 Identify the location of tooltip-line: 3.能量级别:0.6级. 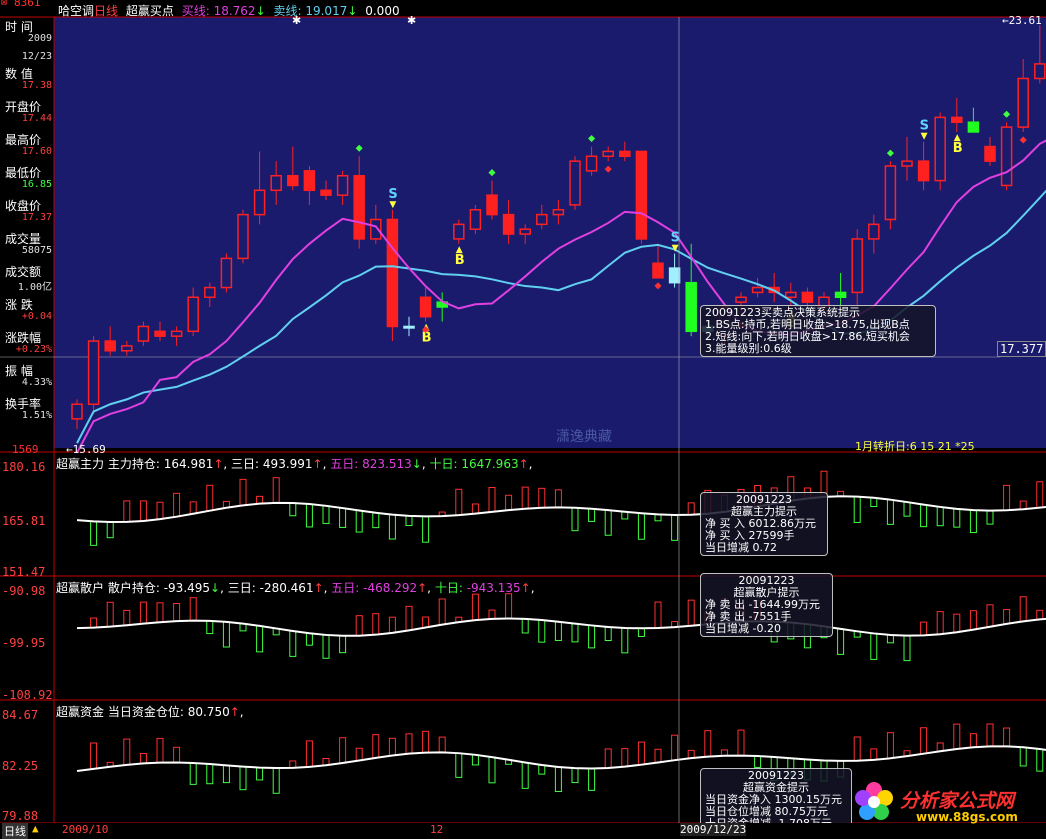
(748, 348).